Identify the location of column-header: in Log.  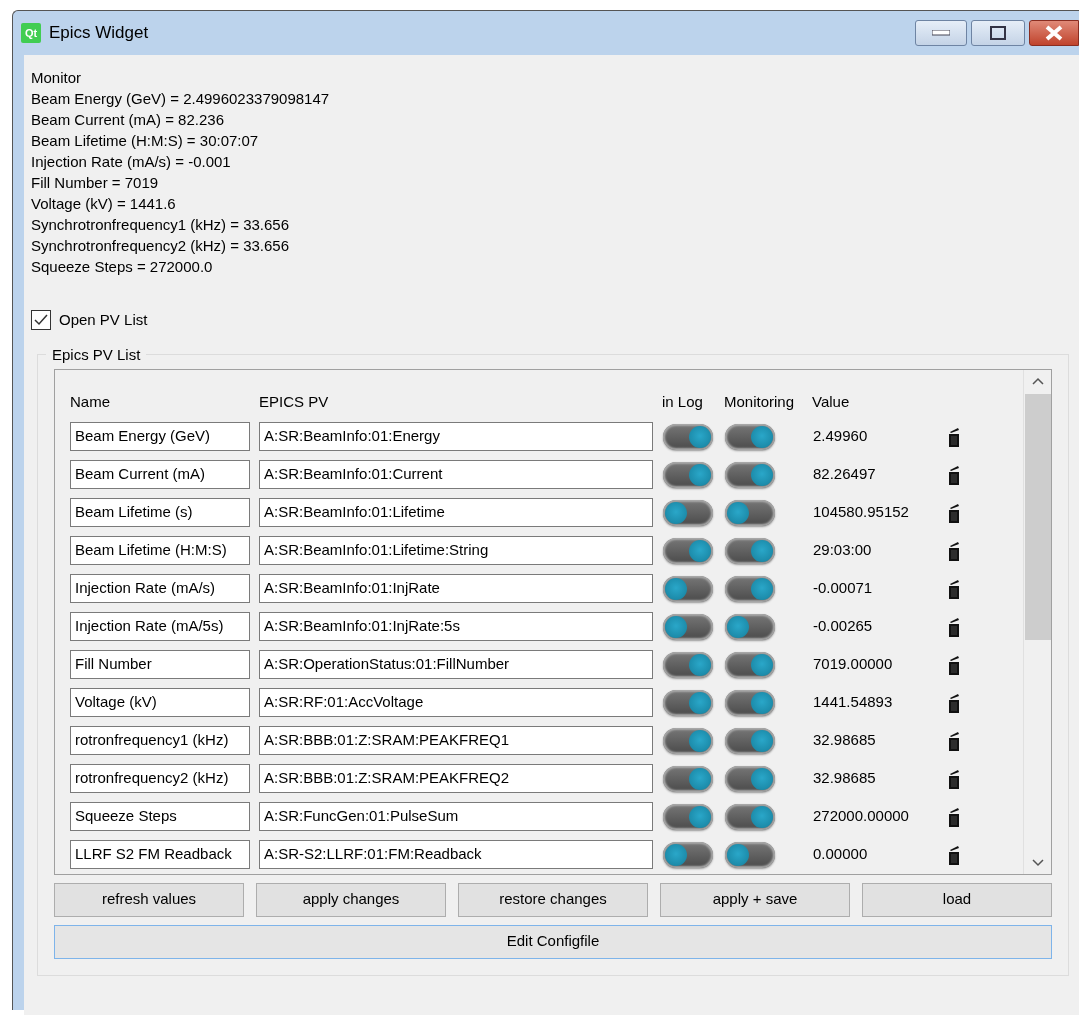
(682, 402).